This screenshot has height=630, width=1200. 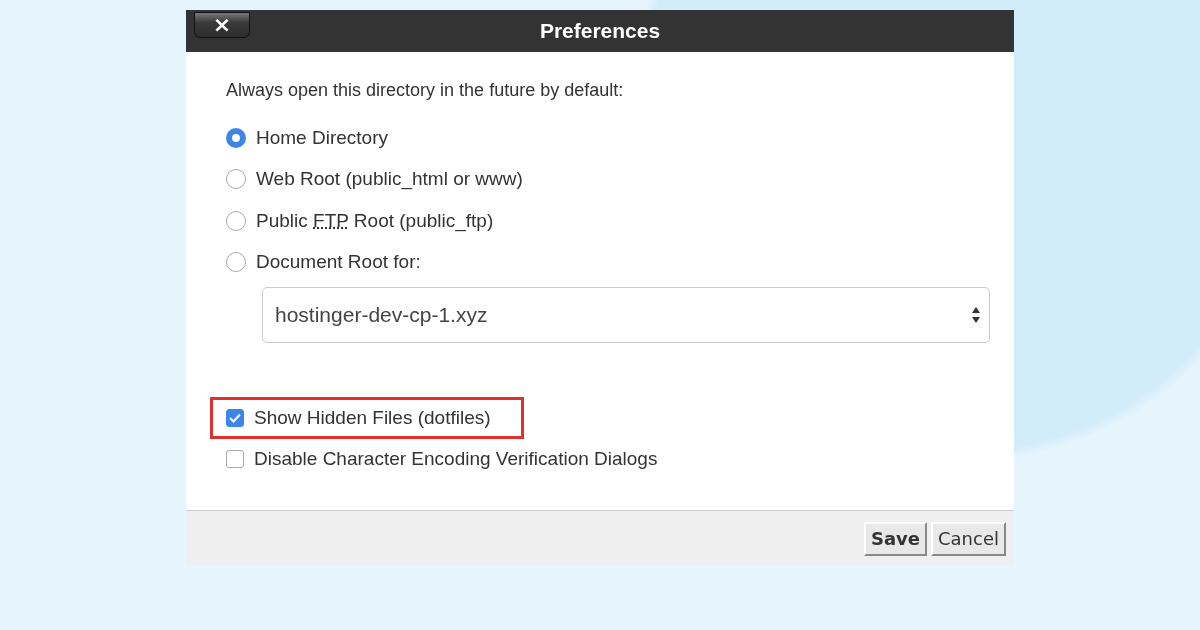 What do you see at coordinates (338, 262) in the screenshot?
I see `option-label: Document Root for:` at bounding box center [338, 262].